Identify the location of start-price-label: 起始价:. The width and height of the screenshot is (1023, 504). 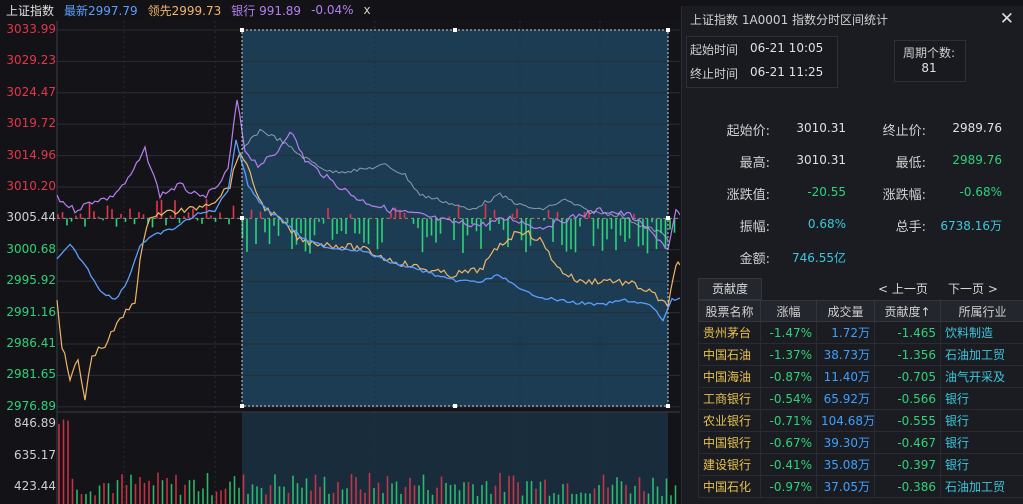
(748, 131).